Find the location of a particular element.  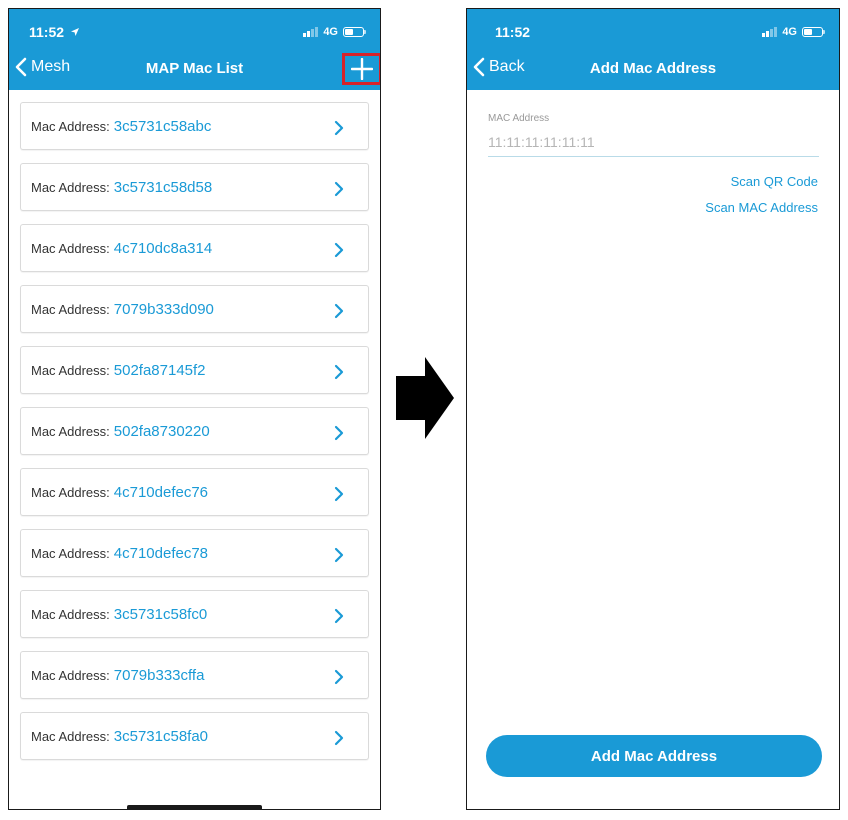

mac-list-item: Mac Address: 7079b333d090 is located at coordinates (194, 309).